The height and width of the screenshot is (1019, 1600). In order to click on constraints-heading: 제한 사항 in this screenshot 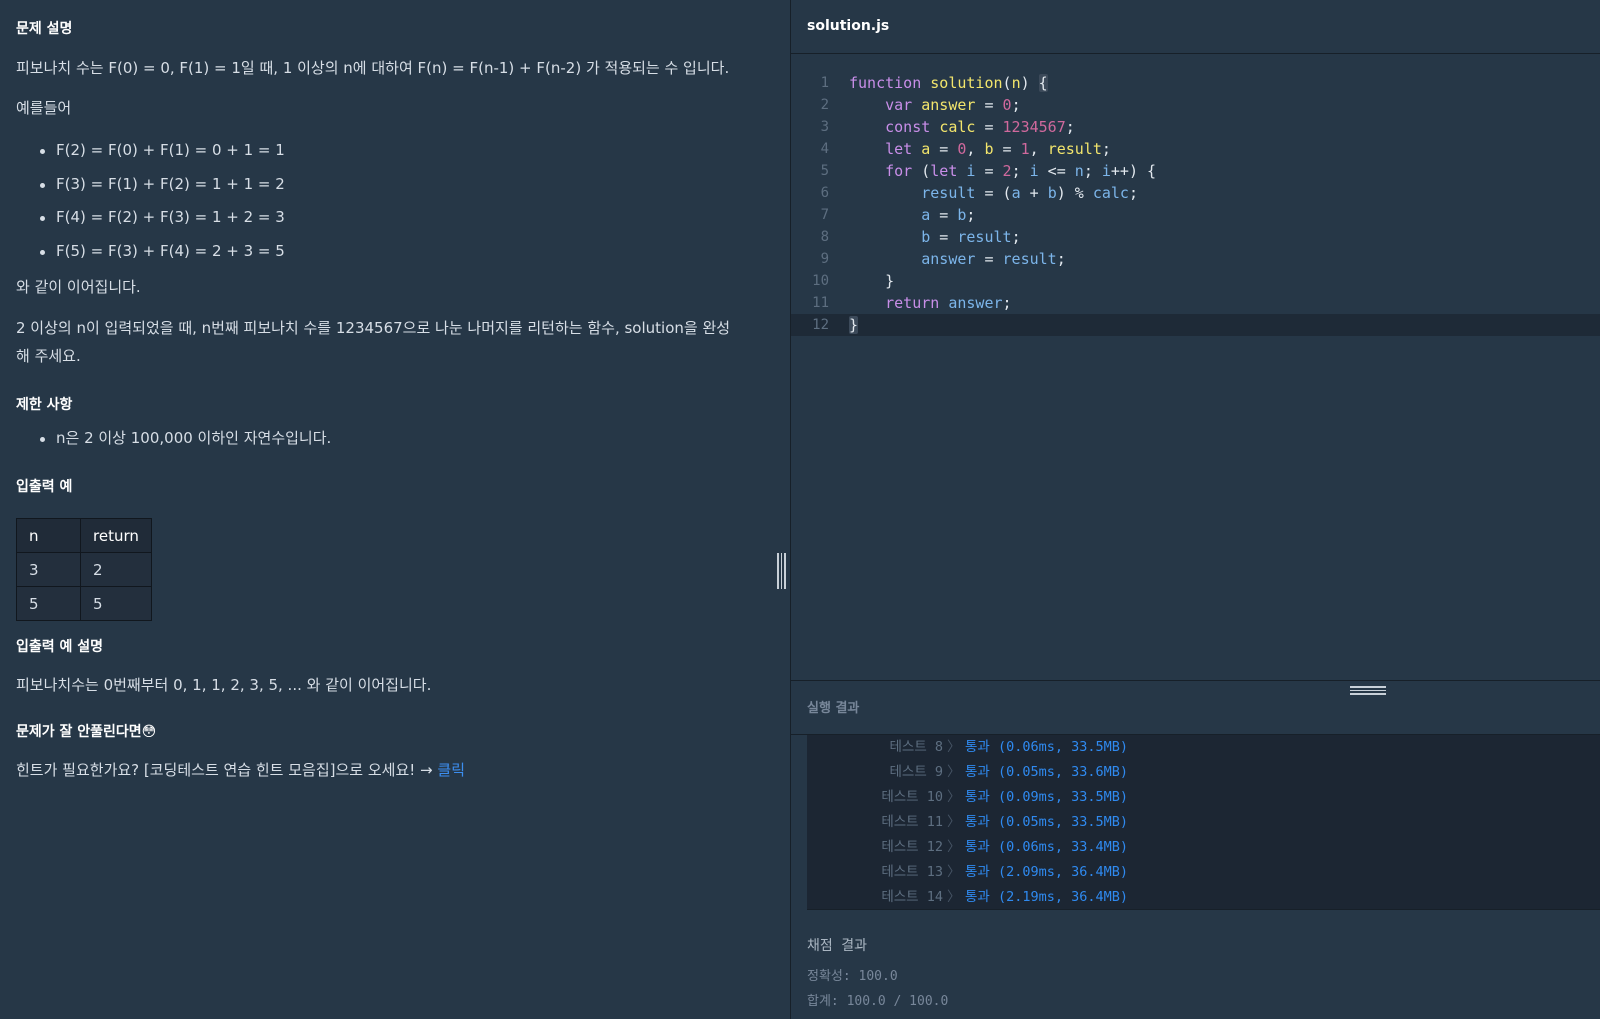, I will do `click(44, 405)`.